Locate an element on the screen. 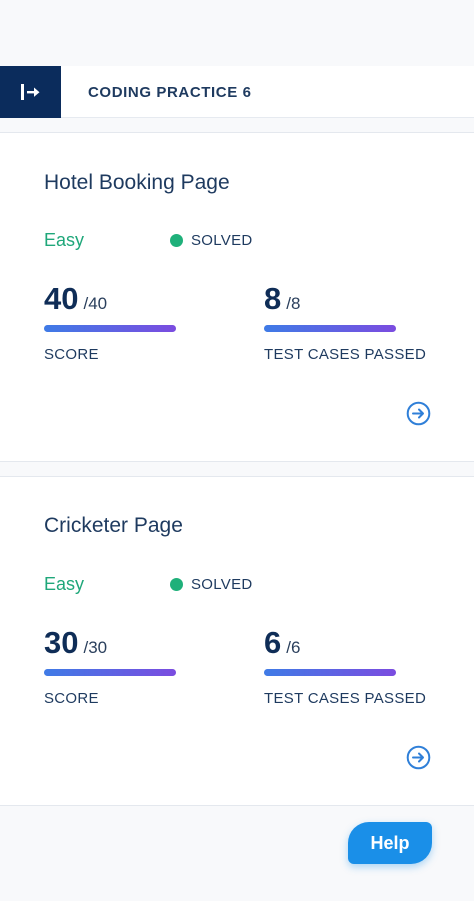  score-total: /30 is located at coordinates (95, 647).